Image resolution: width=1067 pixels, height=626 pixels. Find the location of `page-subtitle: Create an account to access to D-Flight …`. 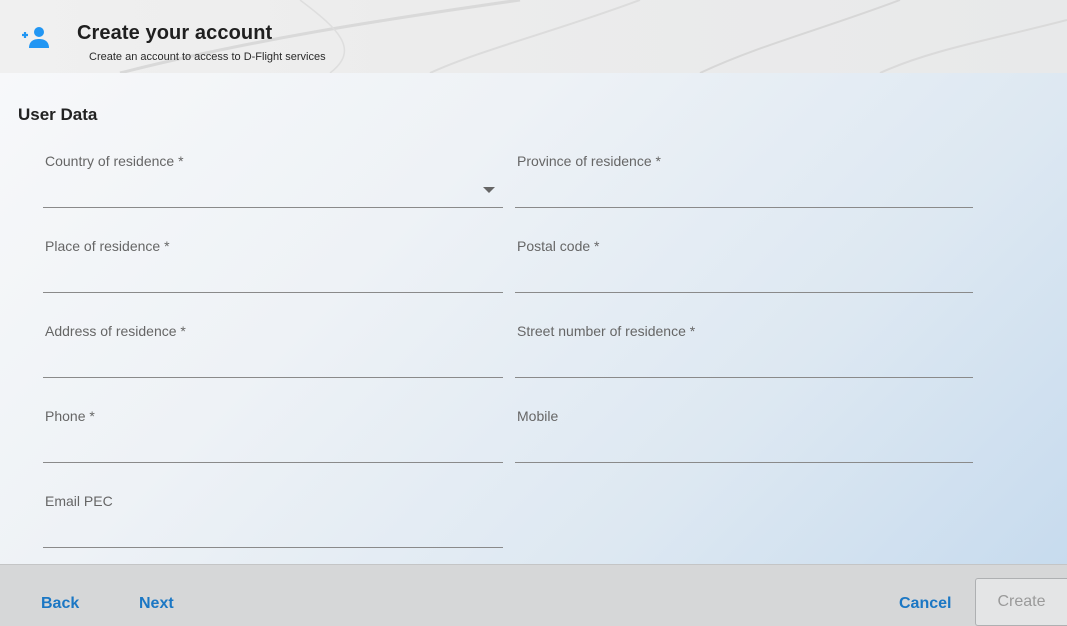

page-subtitle: Create an account to access to D-Flight … is located at coordinates (207, 57).